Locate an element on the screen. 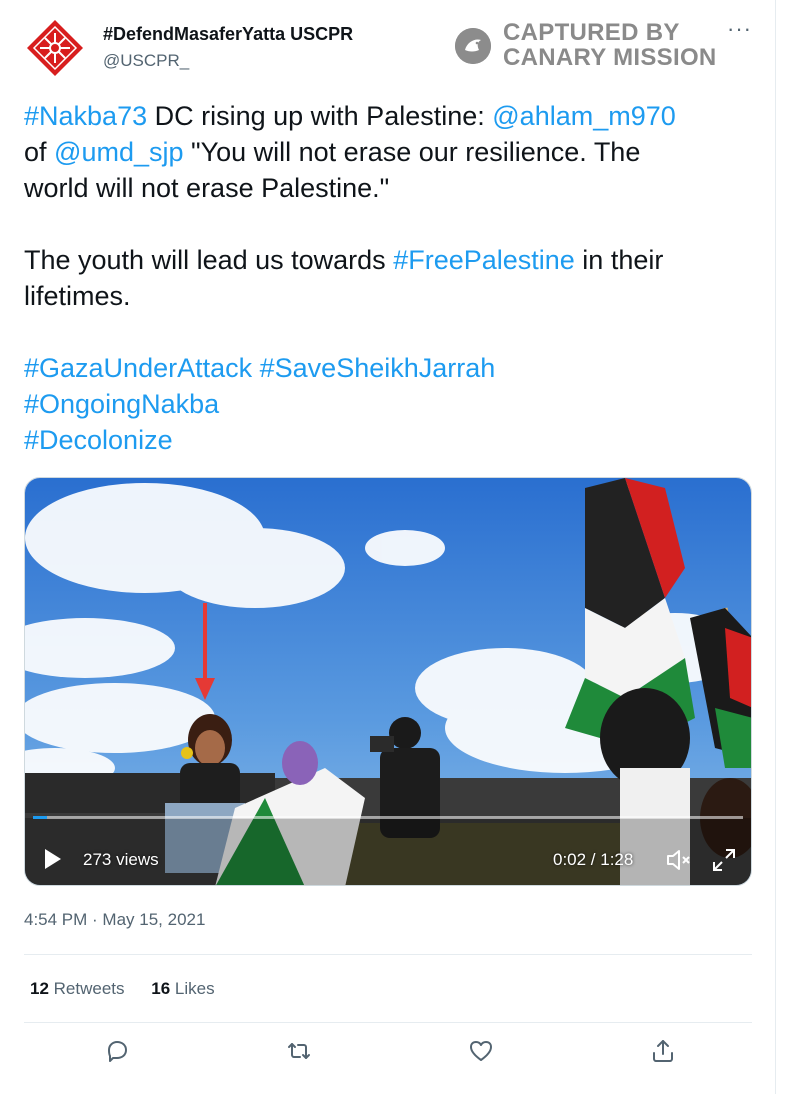 This screenshot has height=1094, width=800. hashtag-link: #FreePalestine is located at coordinates (484, 260).